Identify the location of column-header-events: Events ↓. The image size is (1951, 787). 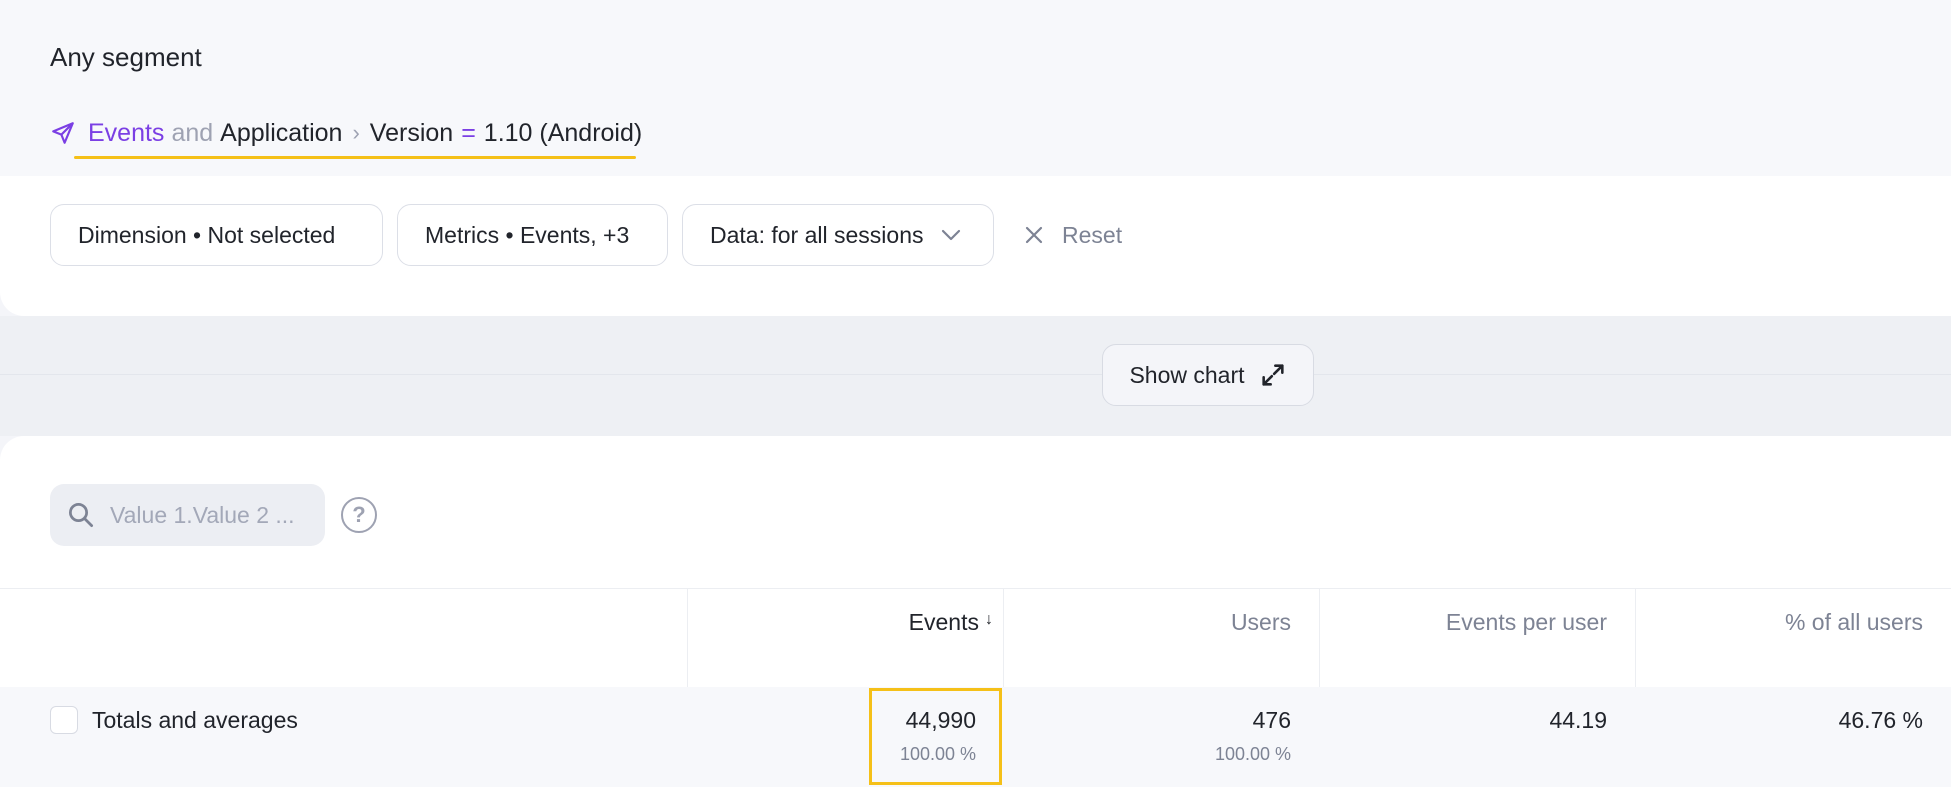
(951, 622).